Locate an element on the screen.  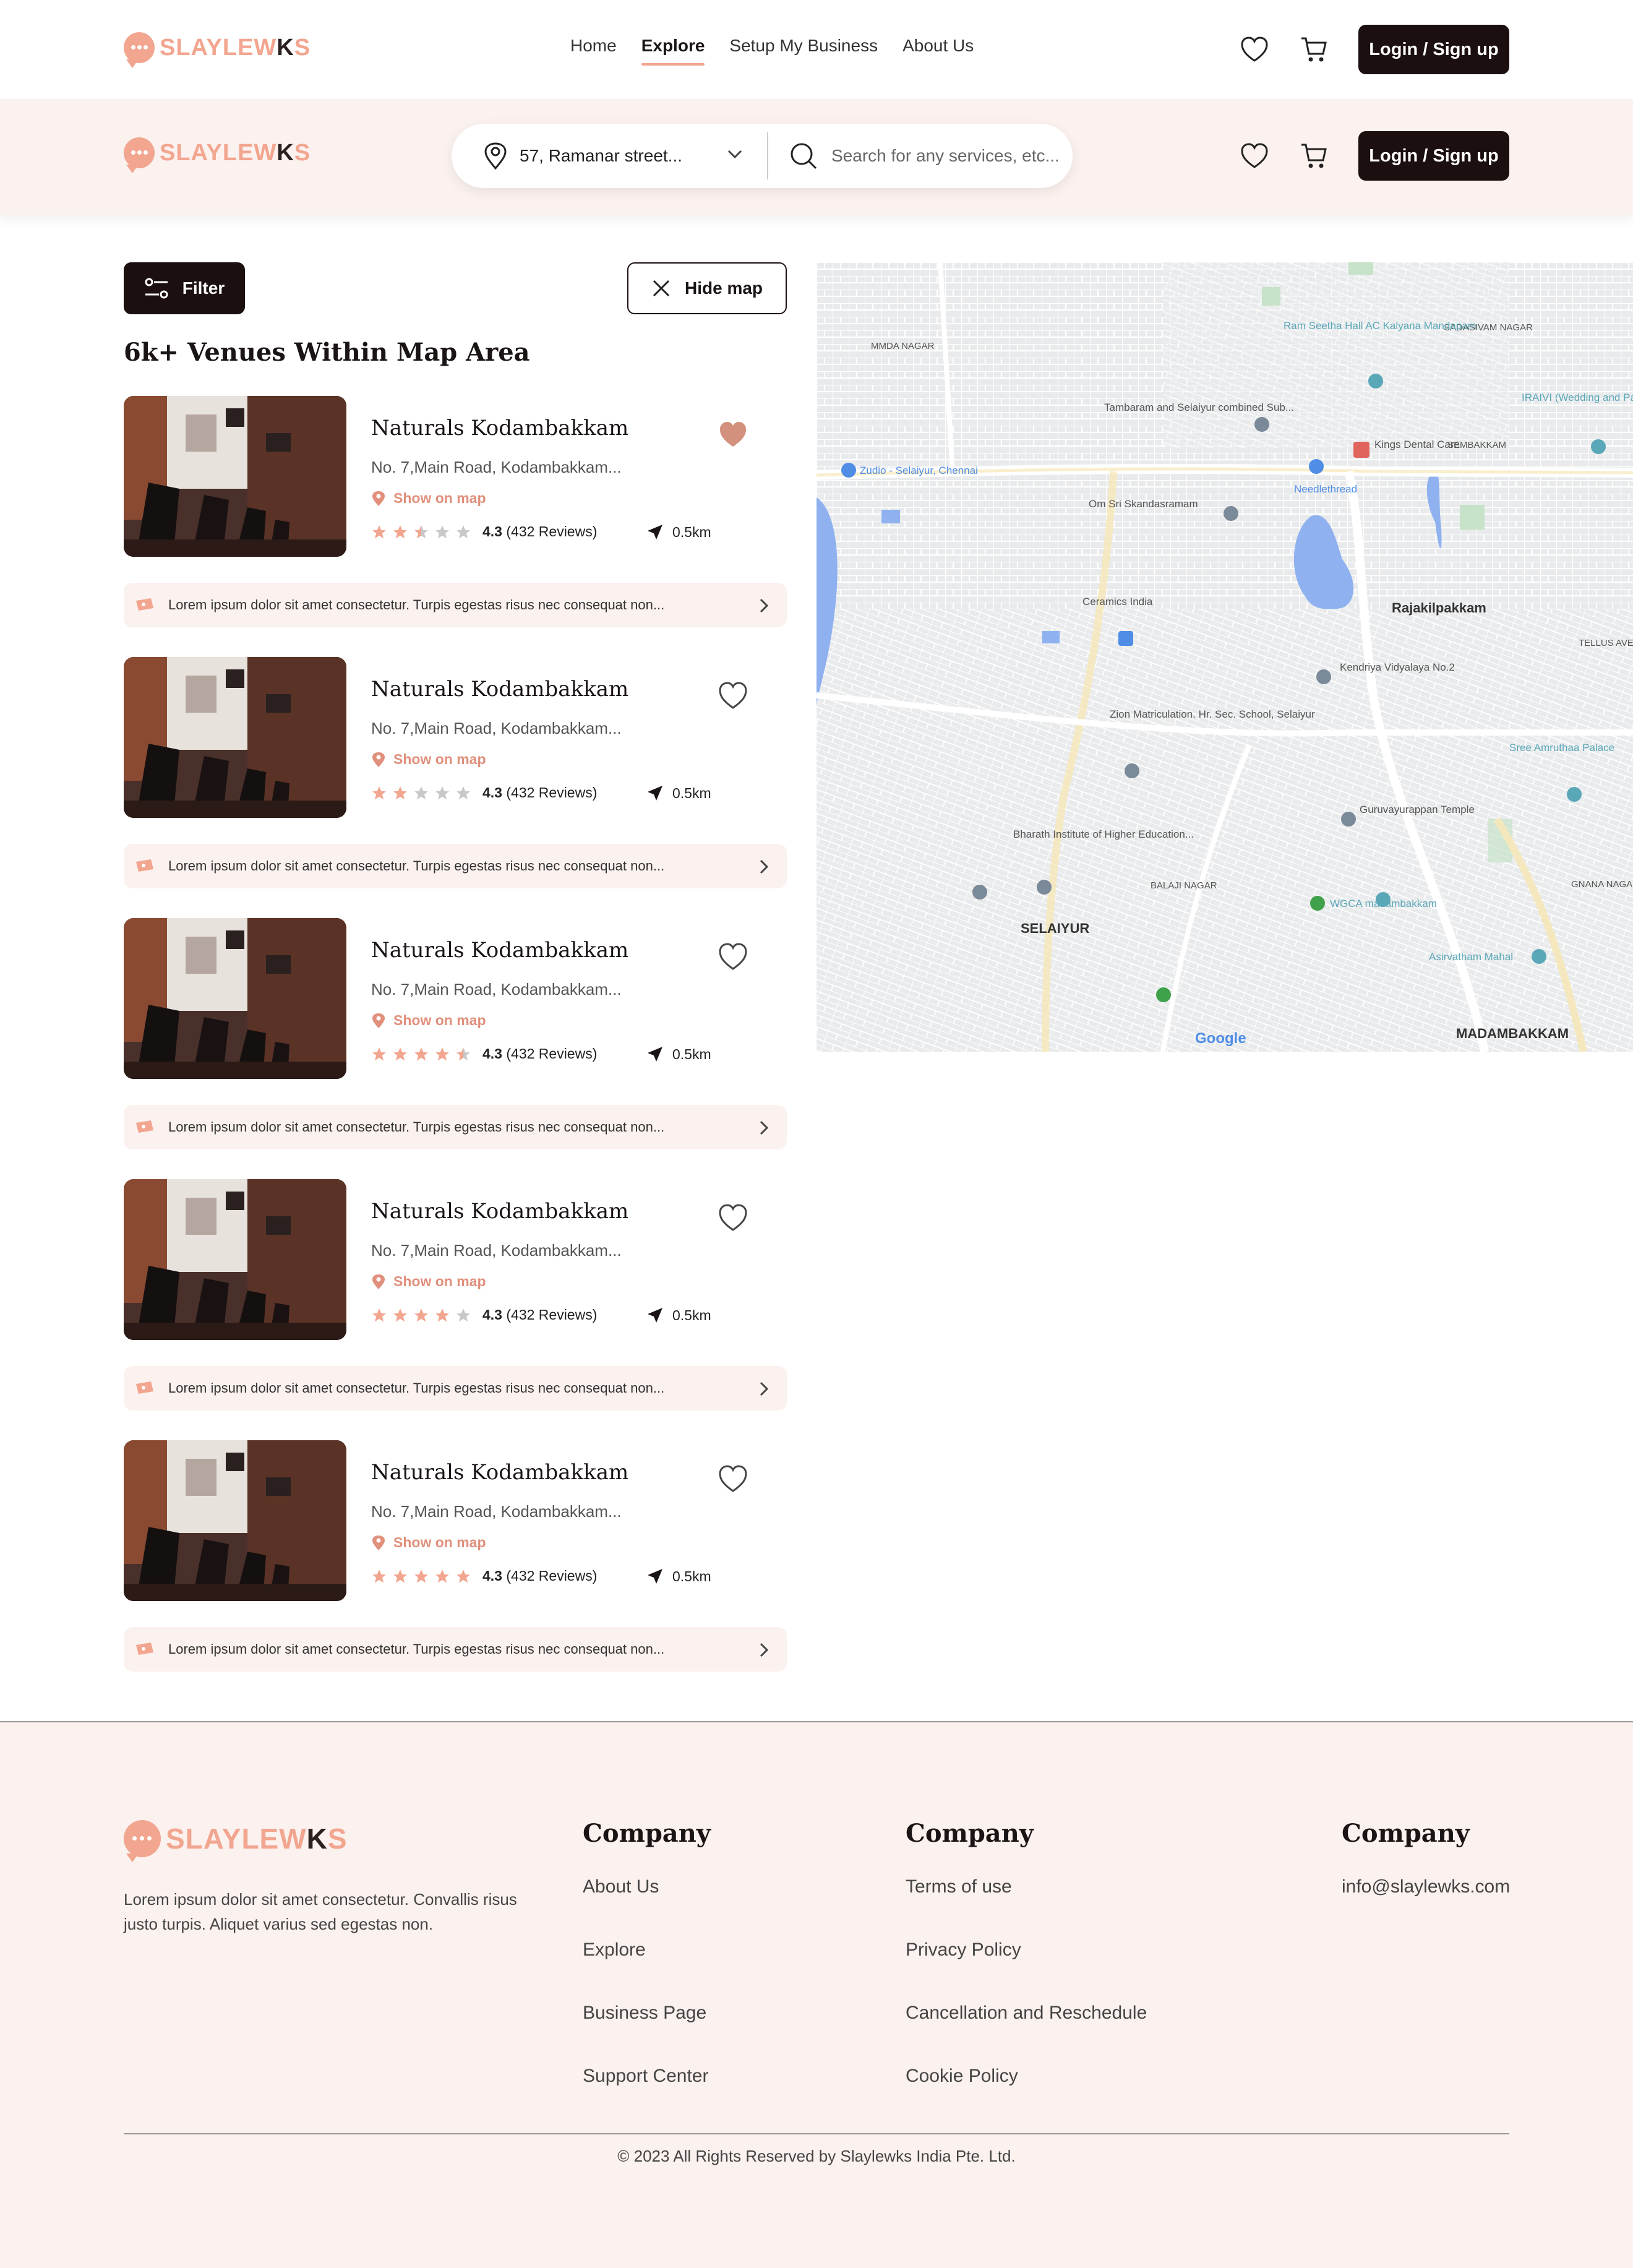
filter-button: Filter is located at coordinates (185, 288).